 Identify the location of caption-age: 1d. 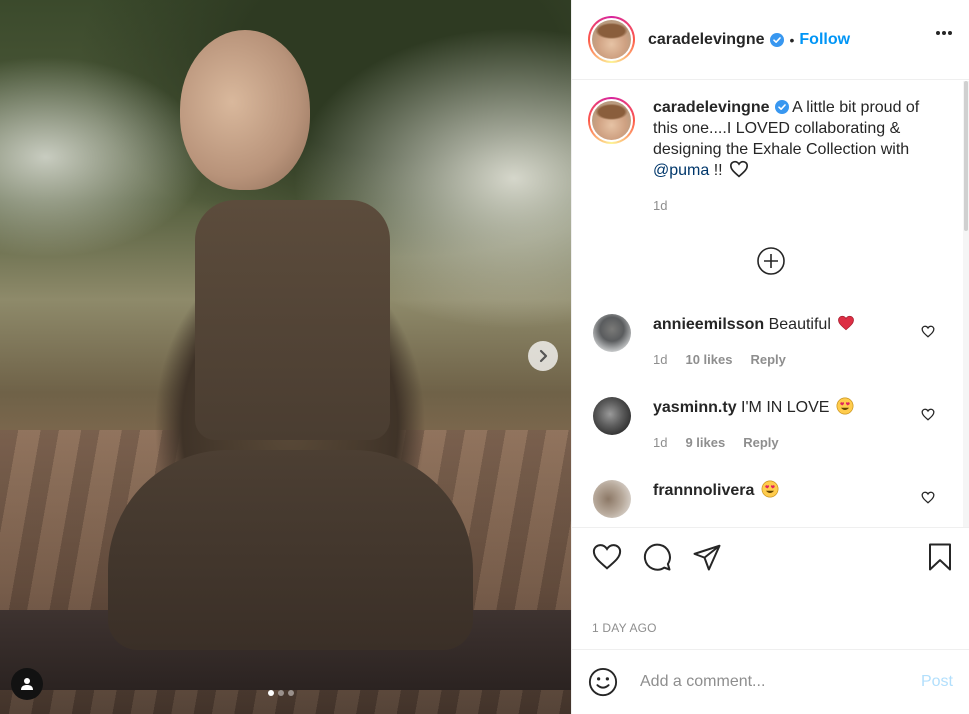
(660, 205).